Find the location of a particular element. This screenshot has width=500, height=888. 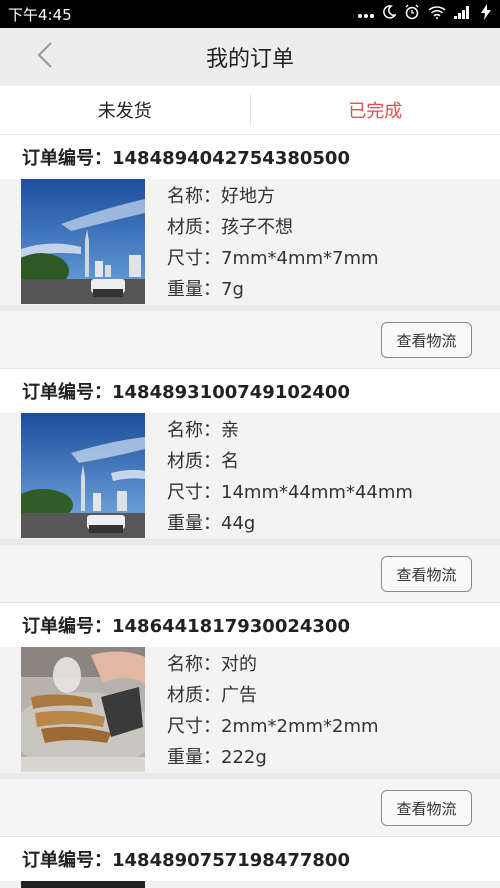

order-number: 订单编号：1484890757198477800 is located at coordinates (250, 859).